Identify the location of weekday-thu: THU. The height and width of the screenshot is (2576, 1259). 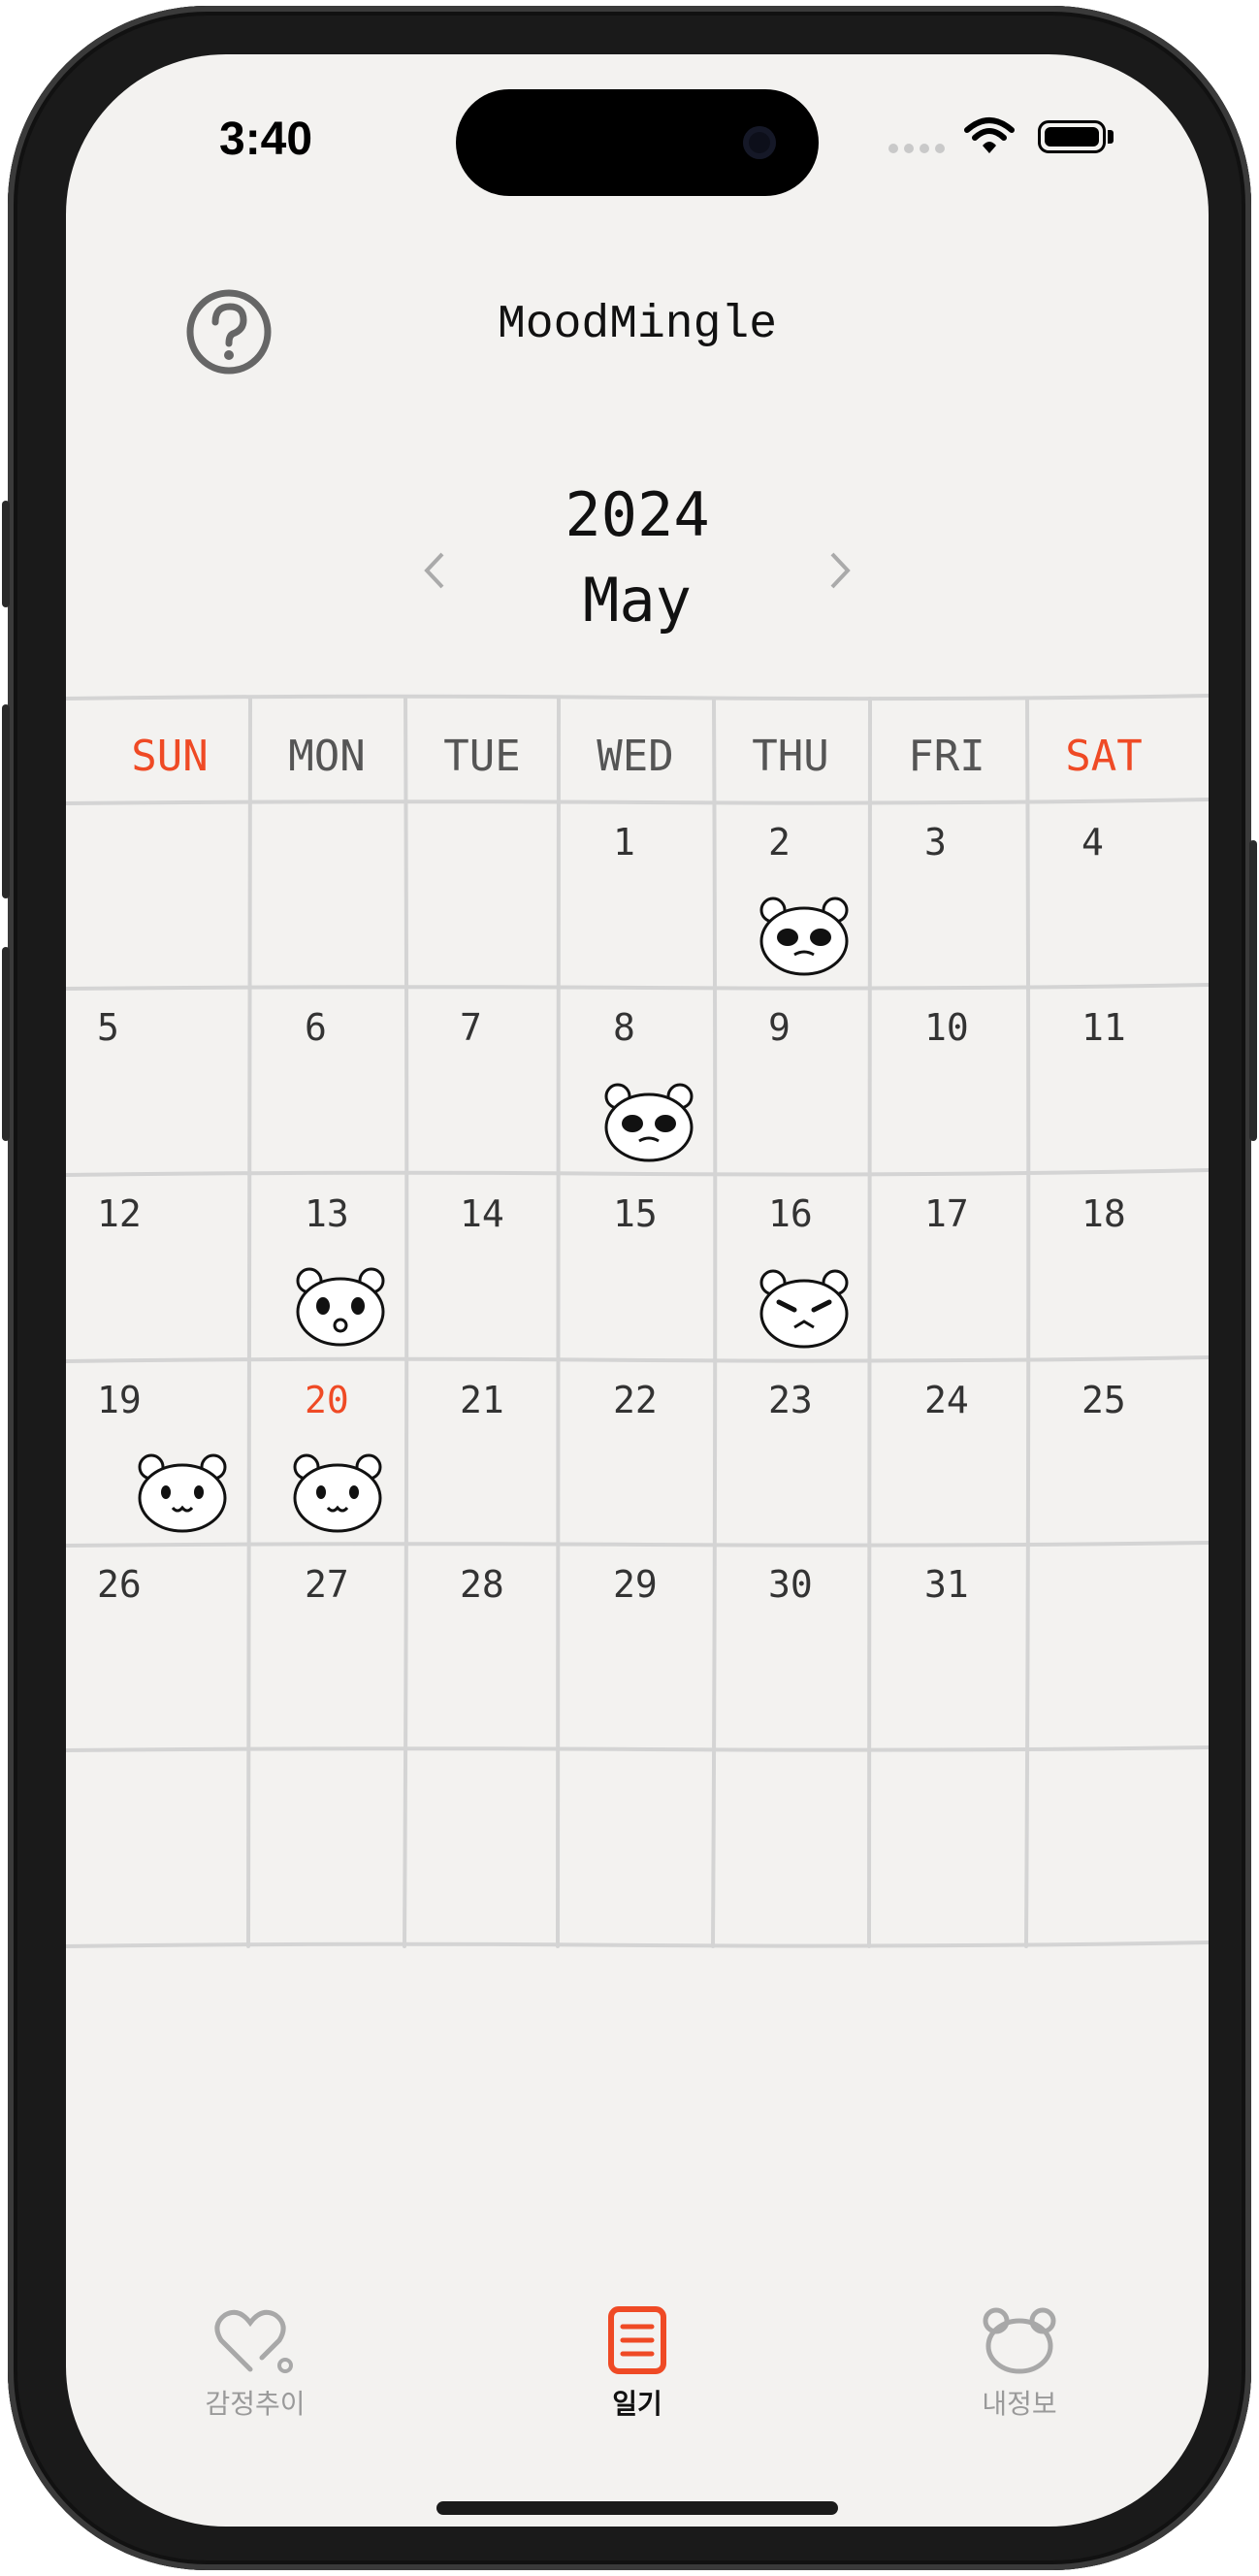
(790, 756).